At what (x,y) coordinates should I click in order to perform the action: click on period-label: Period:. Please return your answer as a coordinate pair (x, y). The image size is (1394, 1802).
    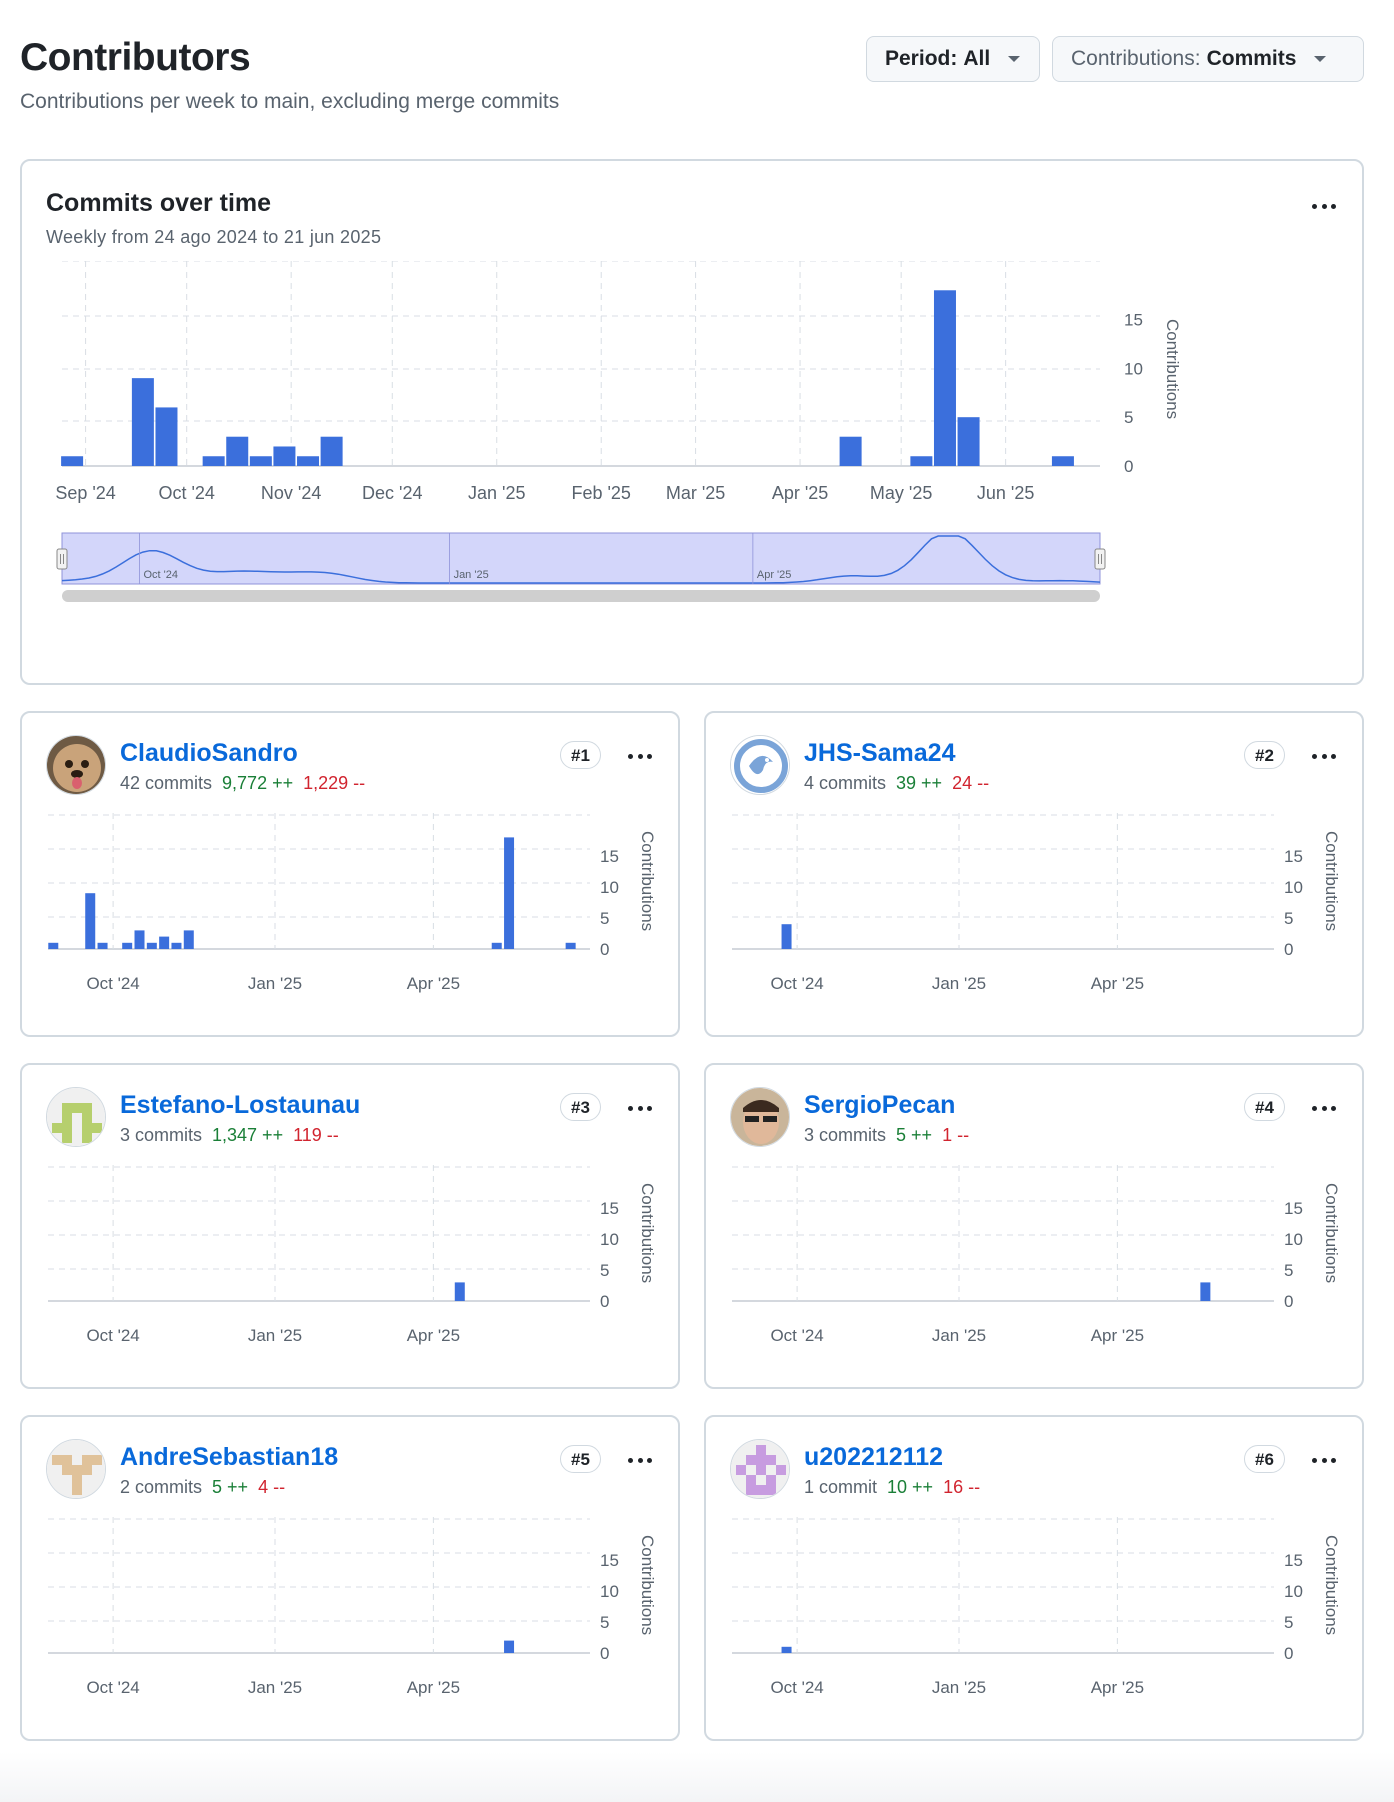
    Looking at the image, I should click on (921, 58).